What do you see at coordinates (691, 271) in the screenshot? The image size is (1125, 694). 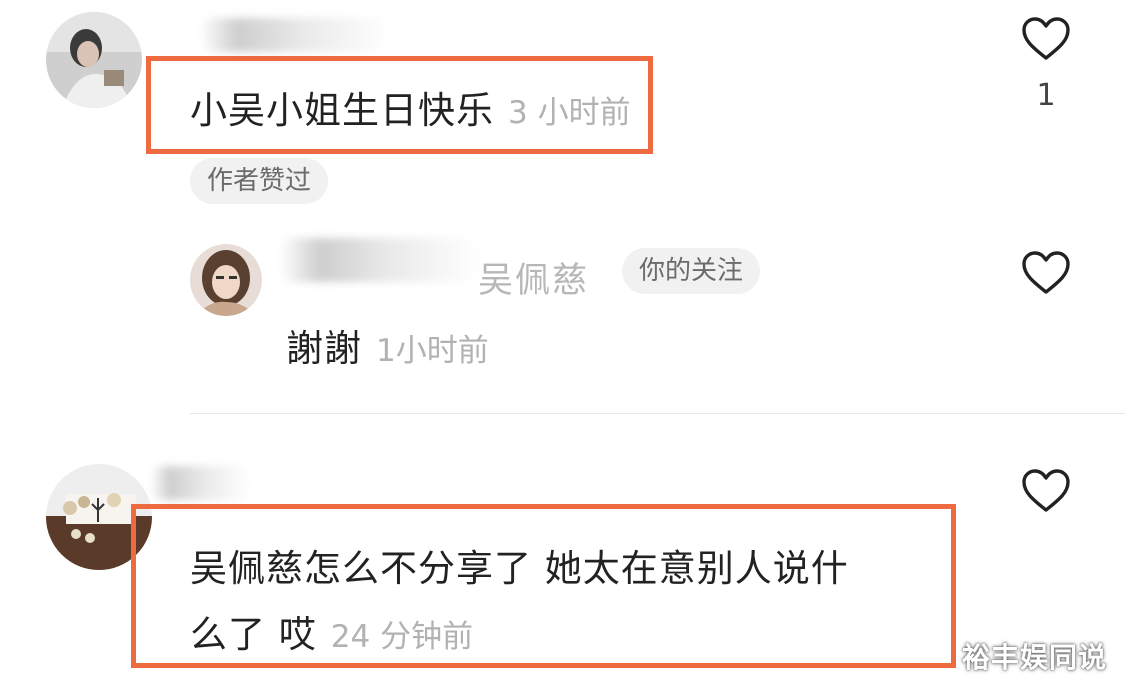 I see `following-badge: 你的关注` at bounding box center [691, 271].